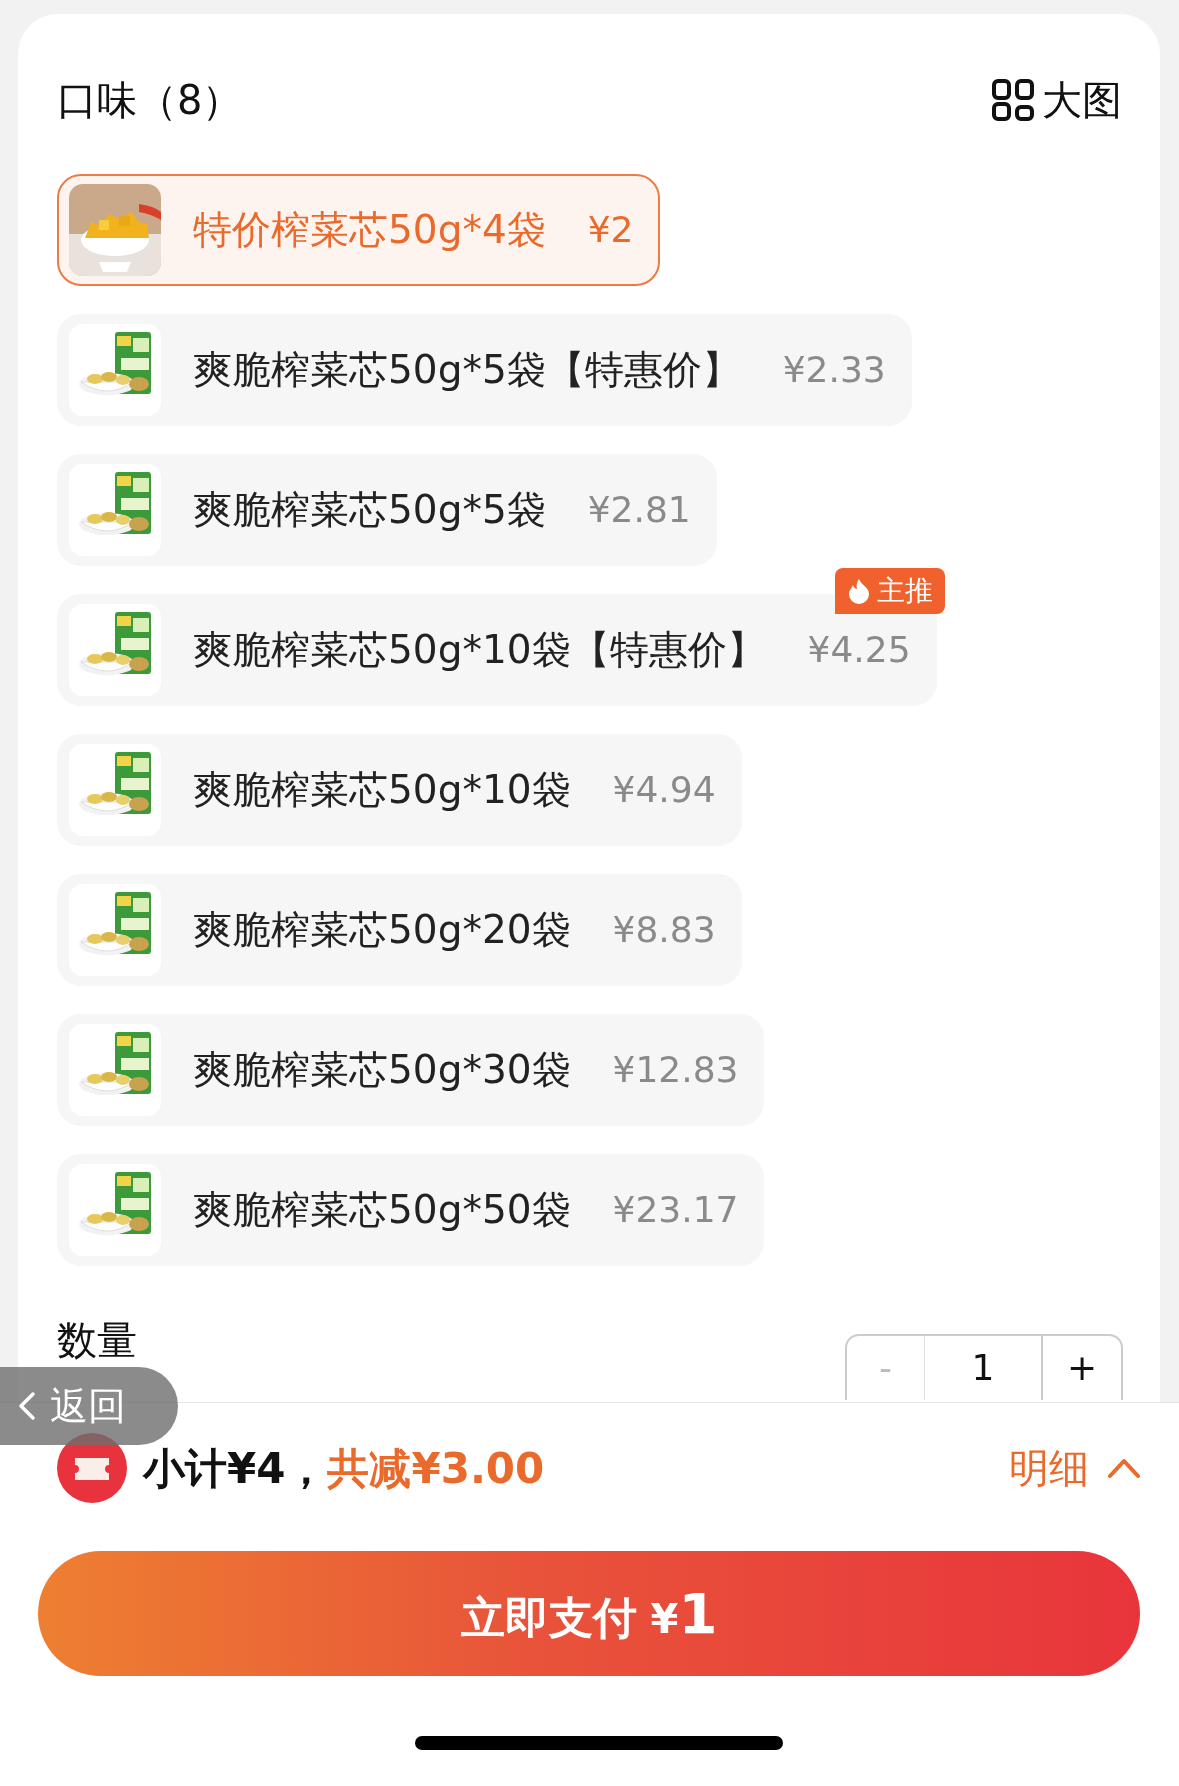  I want to click on quantity-stepper: - 1 +, so click(984, 1367).